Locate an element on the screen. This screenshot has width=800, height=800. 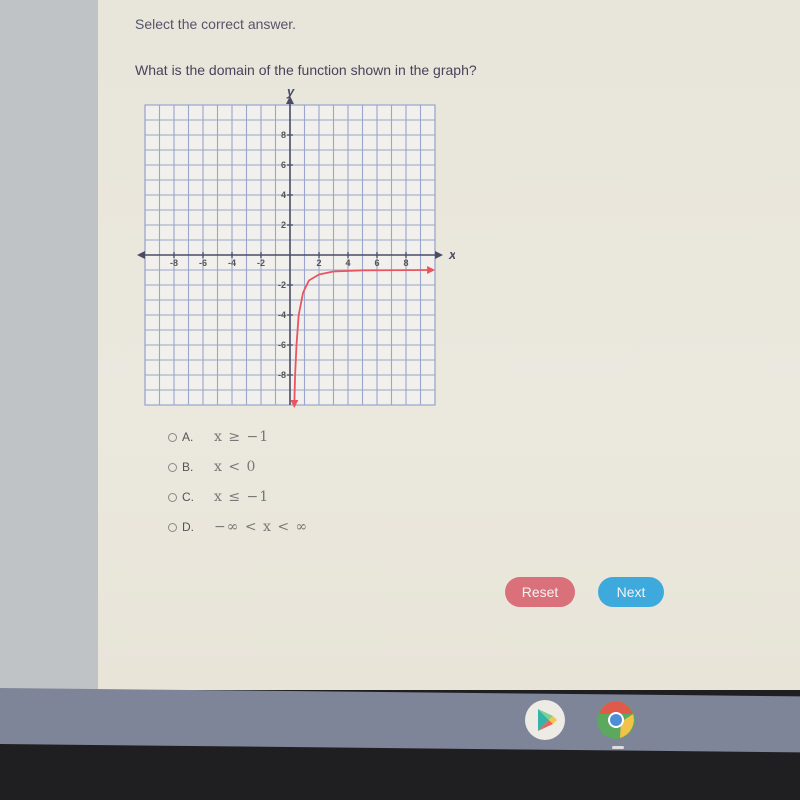
choice-letter: A. is located at coordinates (188, 437).